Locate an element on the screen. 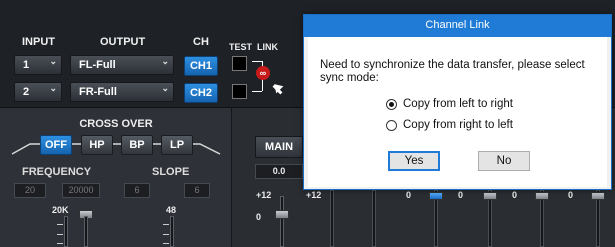  ch-header: CH is located at coordinates (201, 42).